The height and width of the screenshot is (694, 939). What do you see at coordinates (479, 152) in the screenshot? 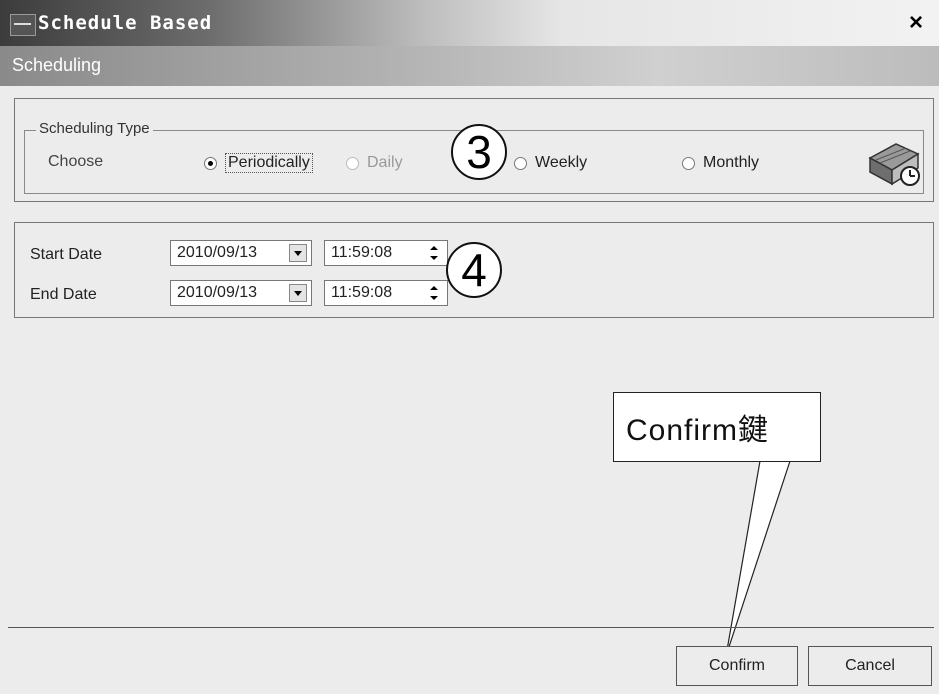
I see `callout-marker-3: 3` at bounding box center [479, 152].